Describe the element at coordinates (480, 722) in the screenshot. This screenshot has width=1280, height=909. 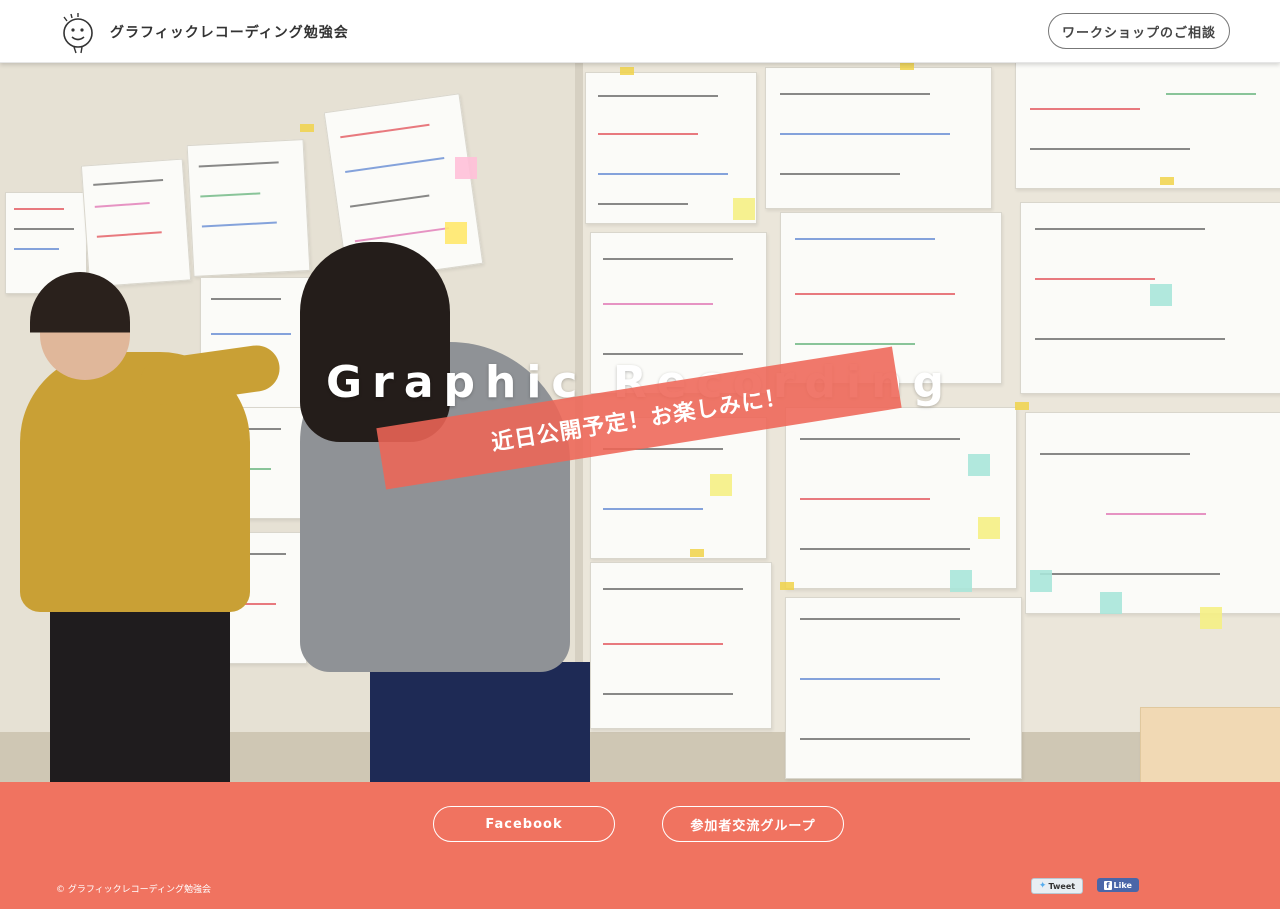
I see `person-right-skirt` at that location.